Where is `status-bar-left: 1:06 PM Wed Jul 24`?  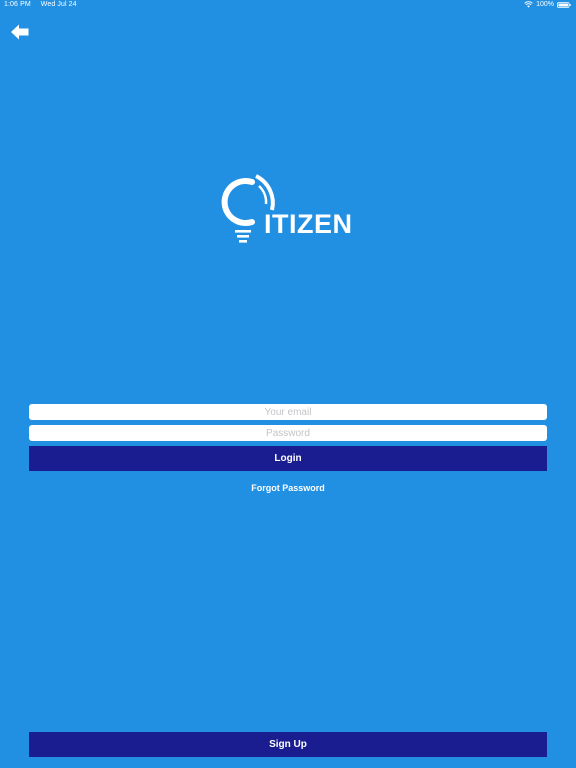
status-bar-left: 1:06 PM Wed Jul 24 is located at coordinates (40, 4).